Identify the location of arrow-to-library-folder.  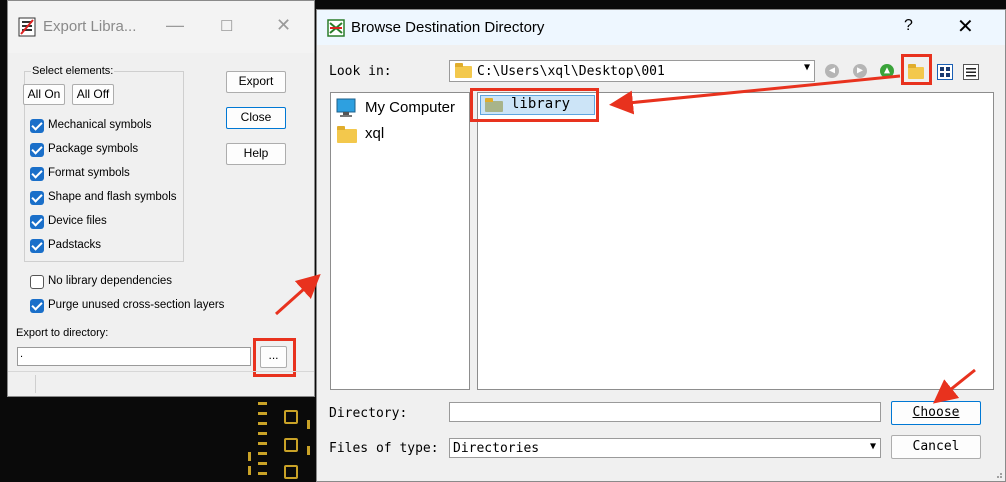
(755, 94).